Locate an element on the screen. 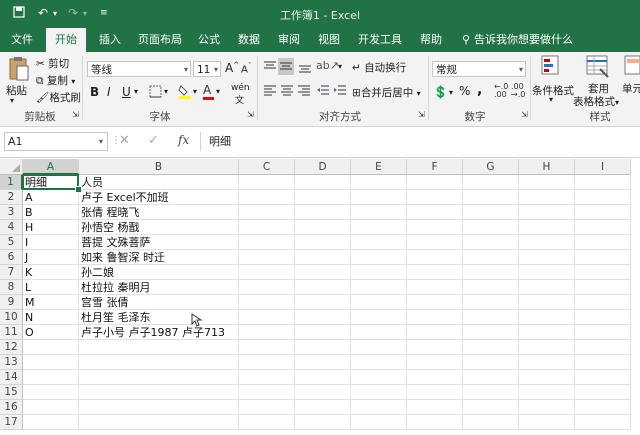 This screenshot has height=435, width=640. cell-a16 is located at coordinates (51, 407).